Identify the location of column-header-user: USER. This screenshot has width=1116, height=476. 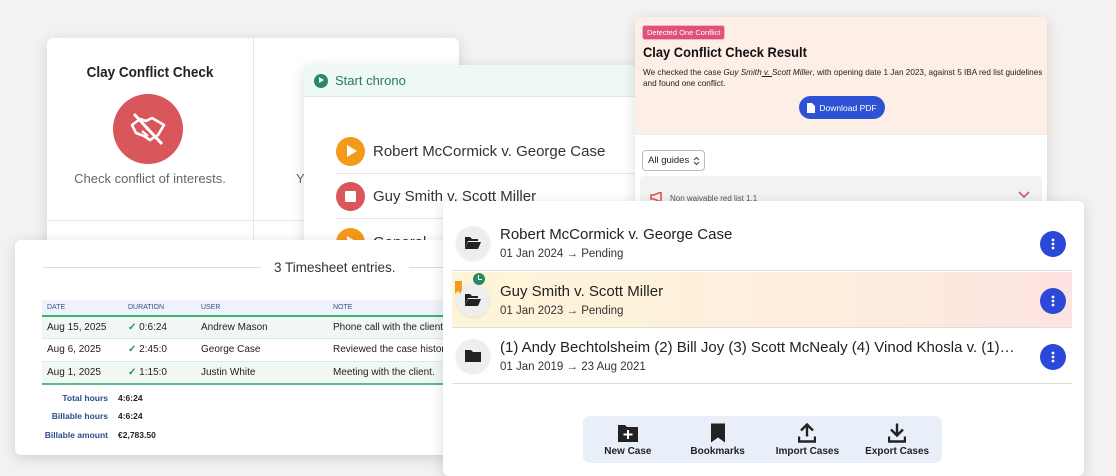
(262, 308).